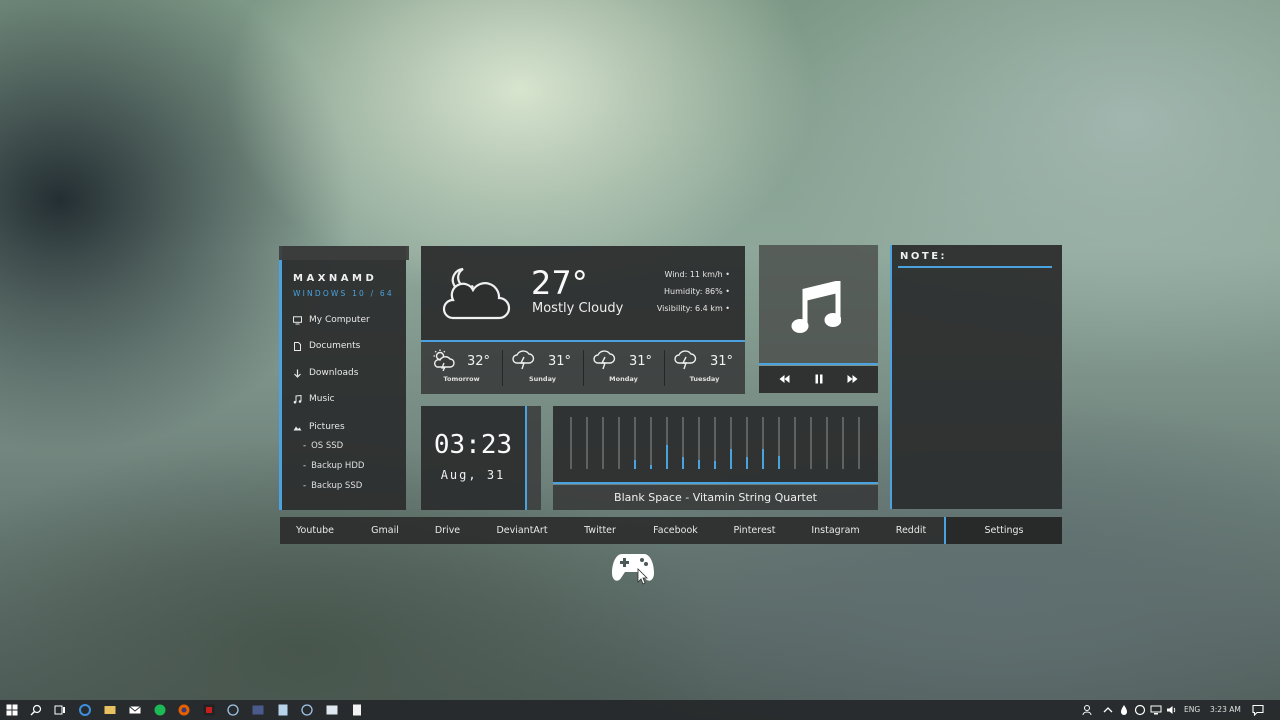  I want to click on task-view-icon, so click(60, 710).